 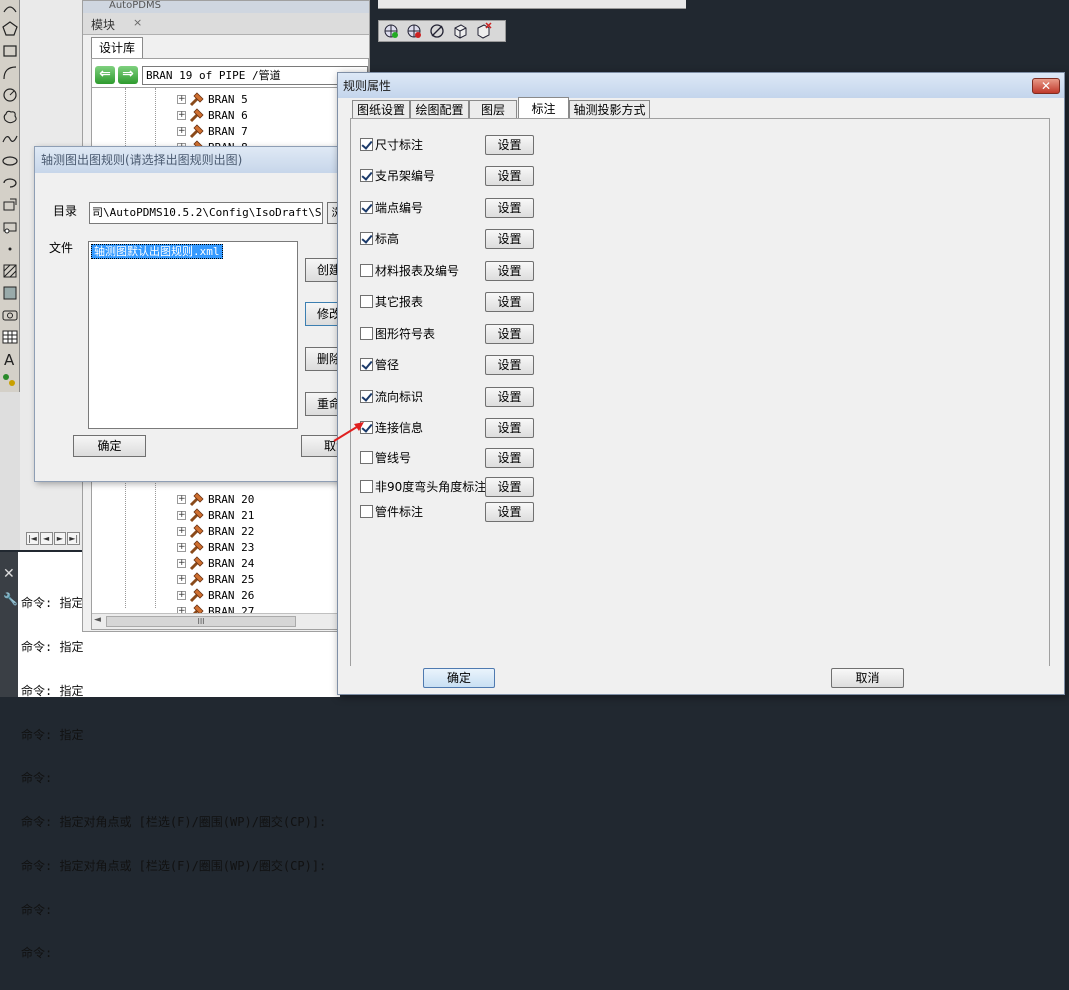 What do you see at coordinates (867, 678) in the screenshot?
I see `cancel-button: 取消` at bounding box center [867, 678].